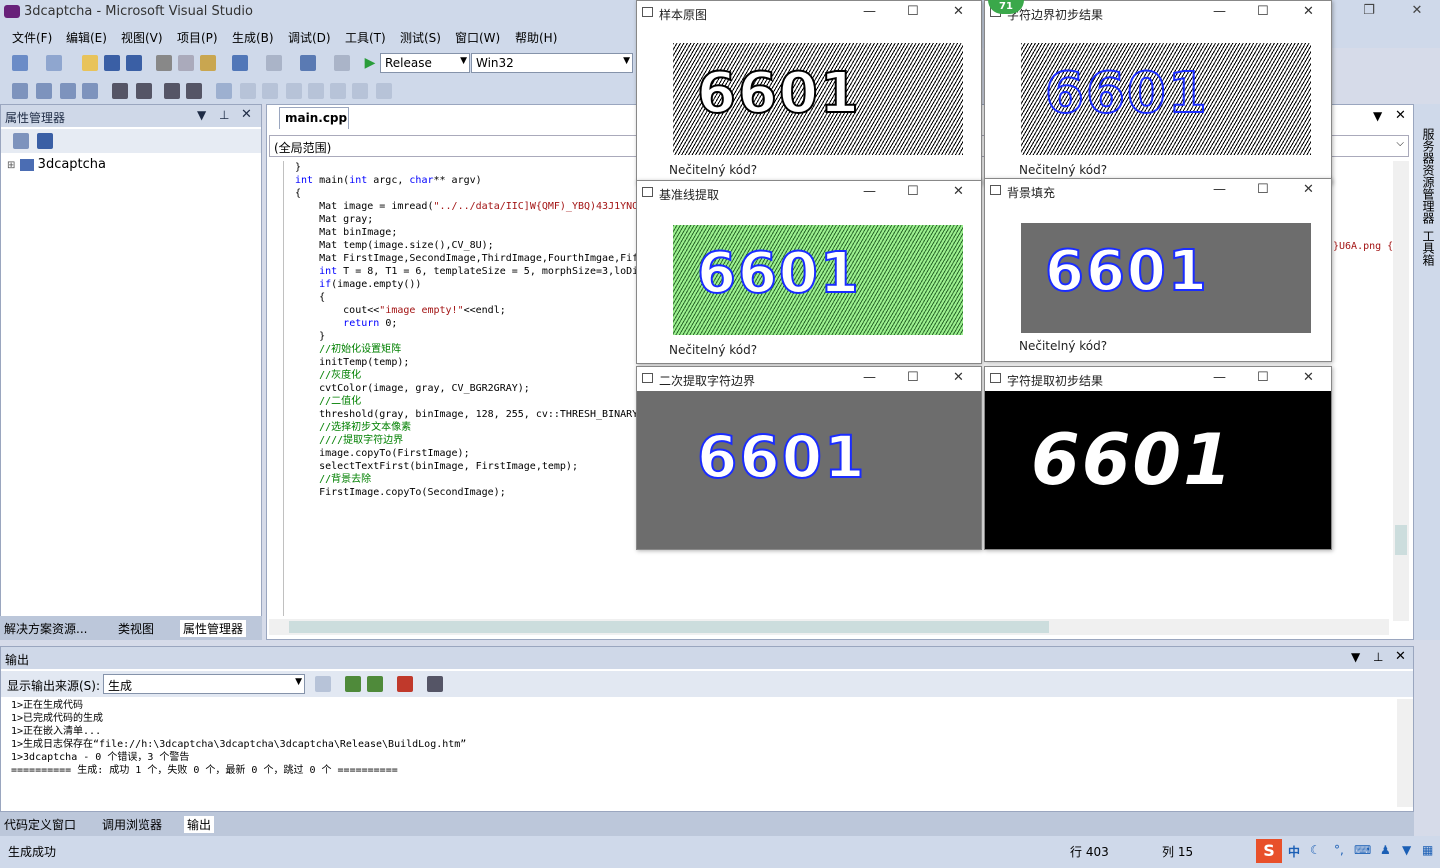  I want to click on menu-file: 文件(F), so click(32, 37).